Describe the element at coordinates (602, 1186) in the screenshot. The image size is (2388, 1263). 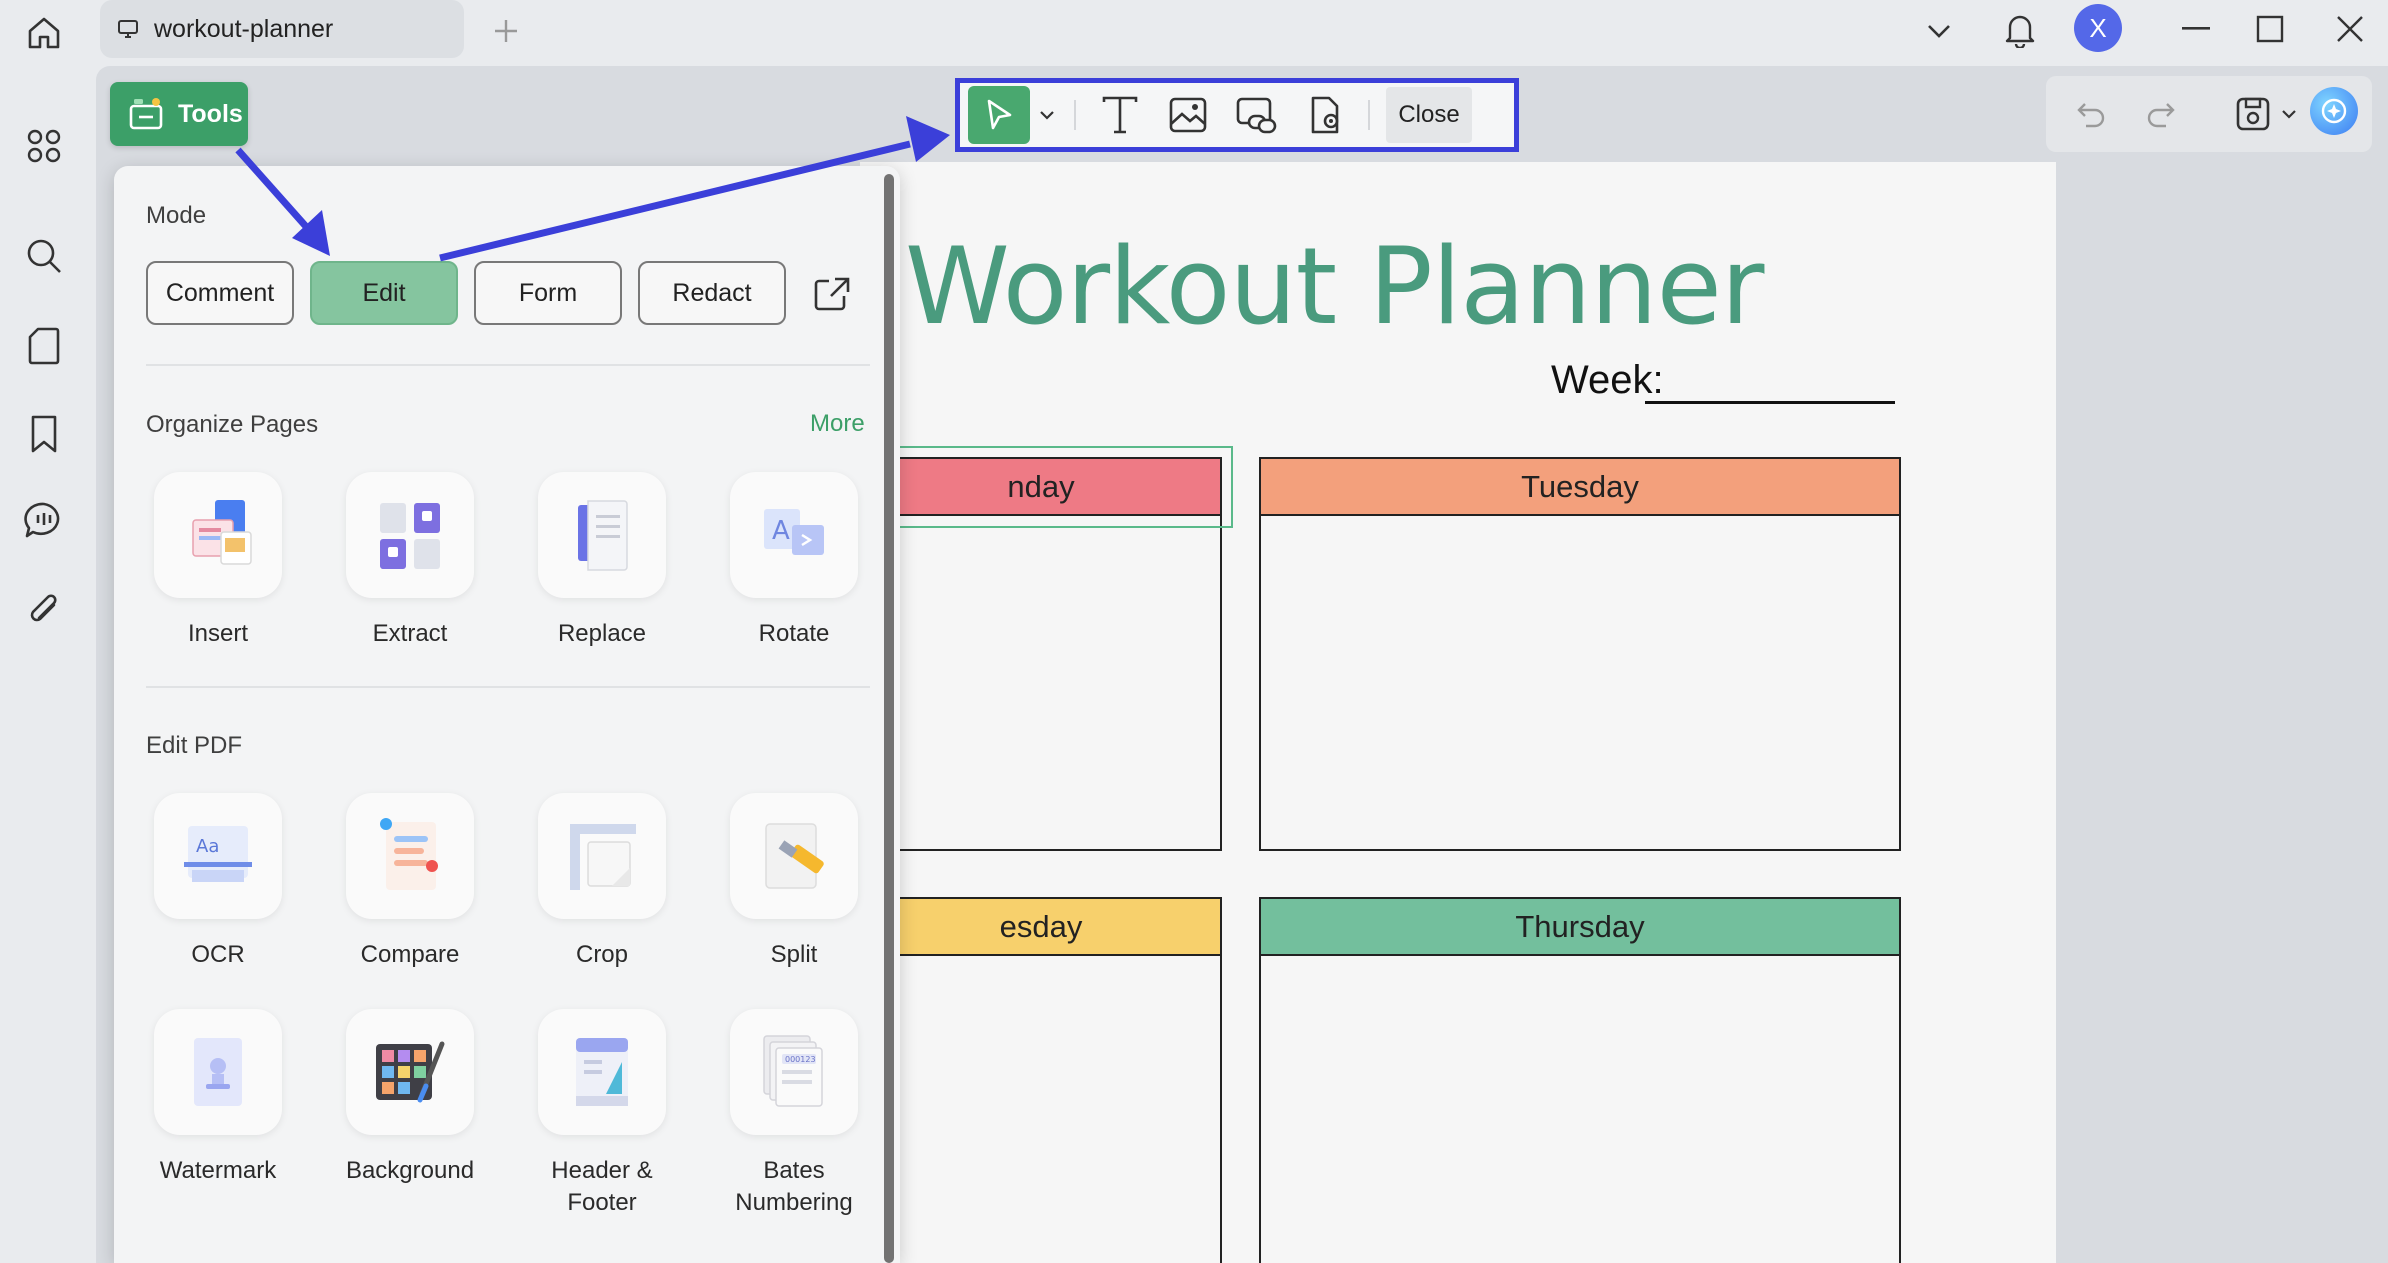
I see `tool-label: Header & Footer` at that location.